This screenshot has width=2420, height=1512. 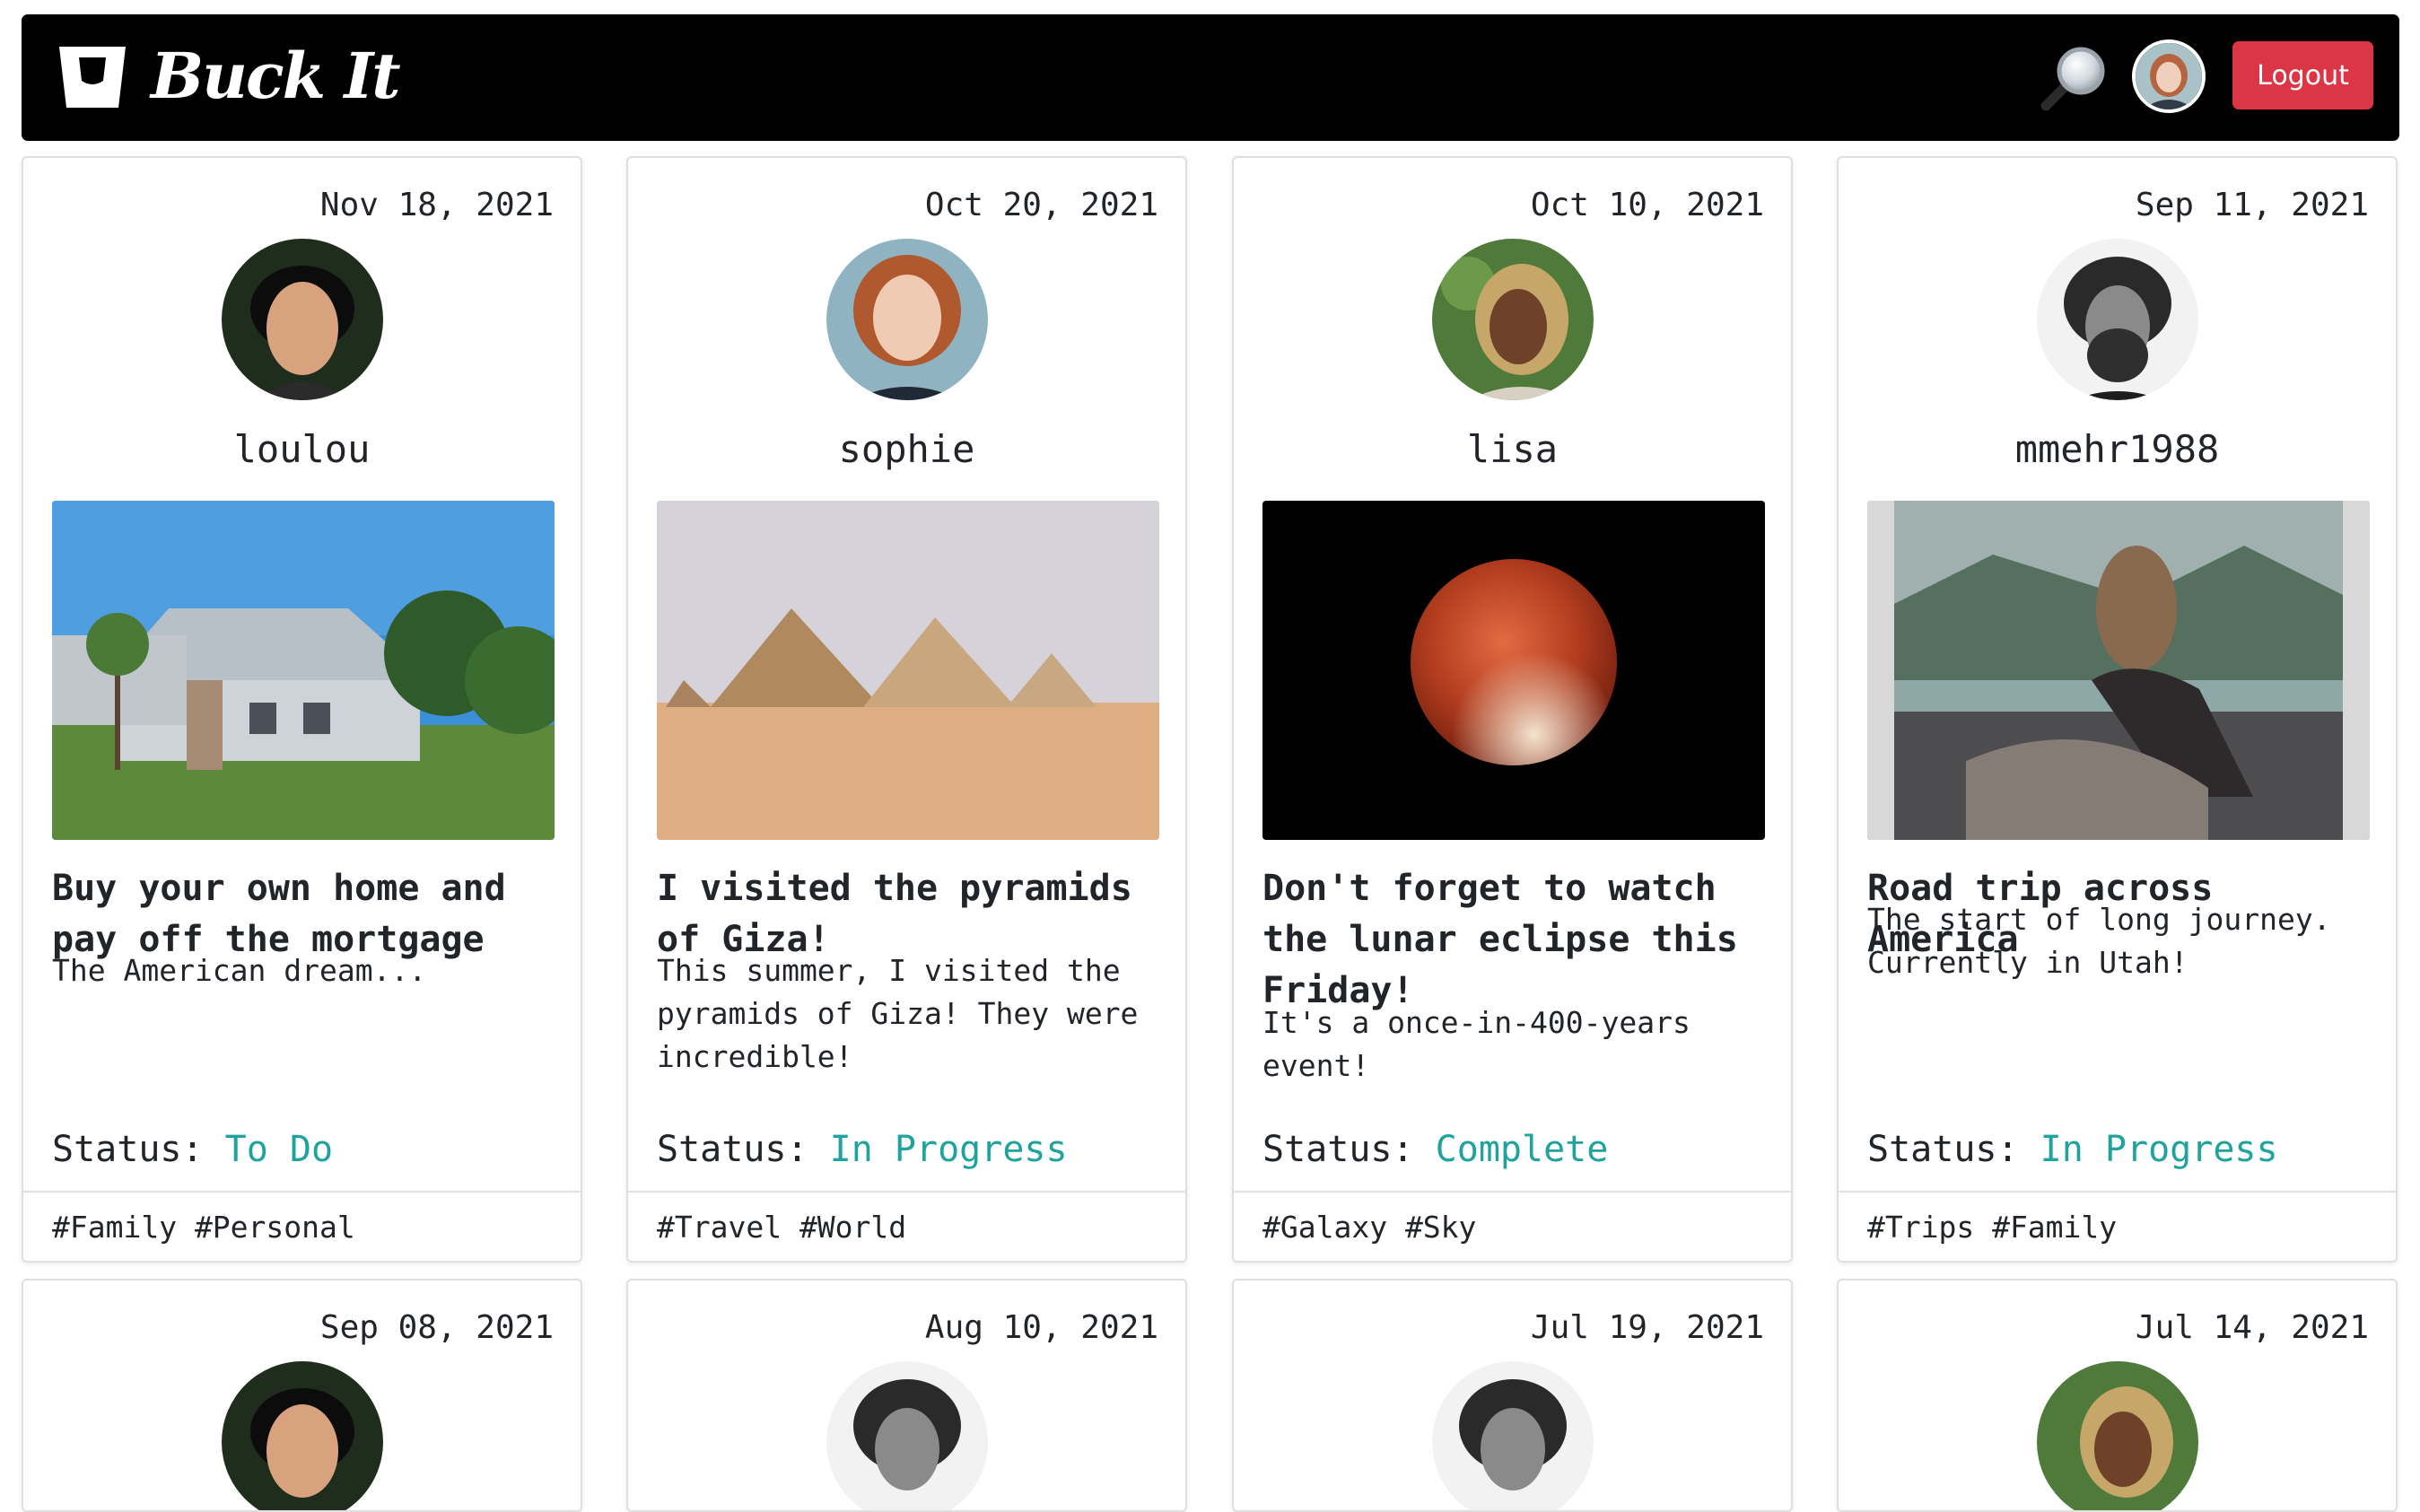 I want to click on post-username: loulou, so click(x=302, y=449).